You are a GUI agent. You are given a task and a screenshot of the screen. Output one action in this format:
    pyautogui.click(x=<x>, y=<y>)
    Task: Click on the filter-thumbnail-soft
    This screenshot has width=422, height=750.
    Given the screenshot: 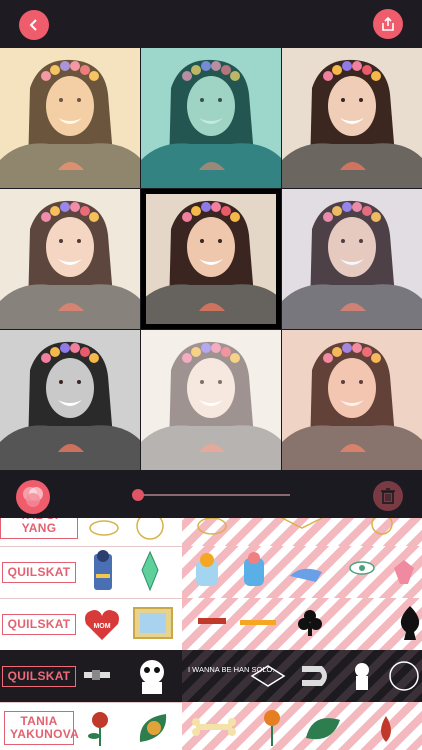 What is the action you would take?
    pyautogui.click(x=70, y=259)
    